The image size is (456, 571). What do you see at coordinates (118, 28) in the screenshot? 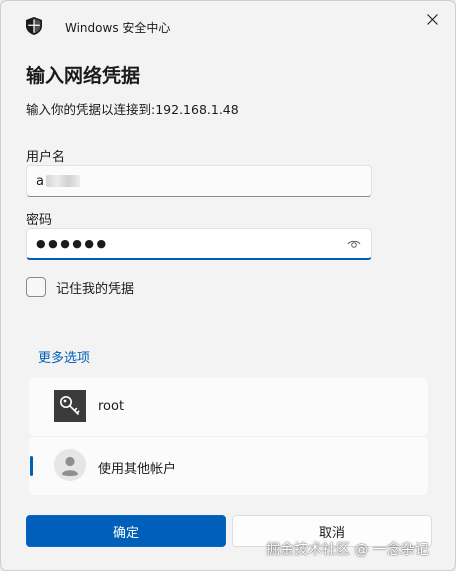
I see `app-title: Windows 安全中心` at bounding box center [118, 28].